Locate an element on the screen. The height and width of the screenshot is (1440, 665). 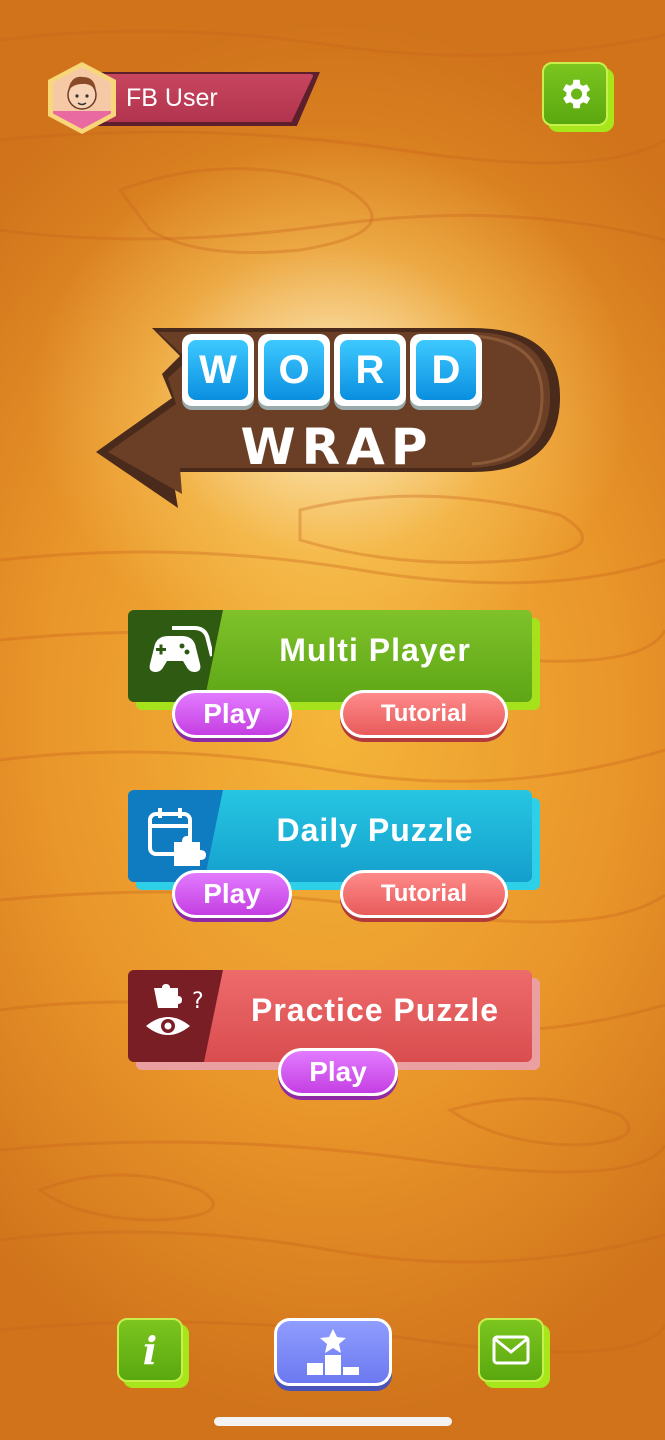
logo-tile: D is located at coordinates (446, 370).